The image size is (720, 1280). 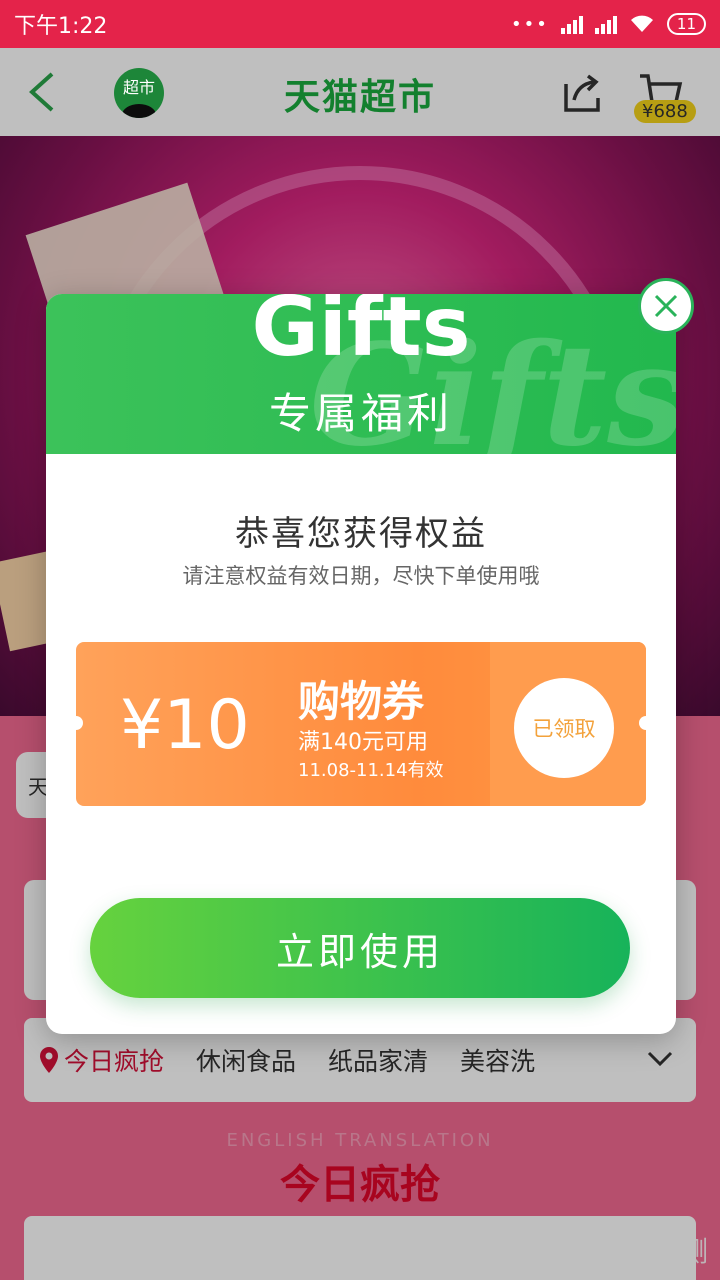 I want to click on status-time: 下午1:22, so click(x=61, y=26).